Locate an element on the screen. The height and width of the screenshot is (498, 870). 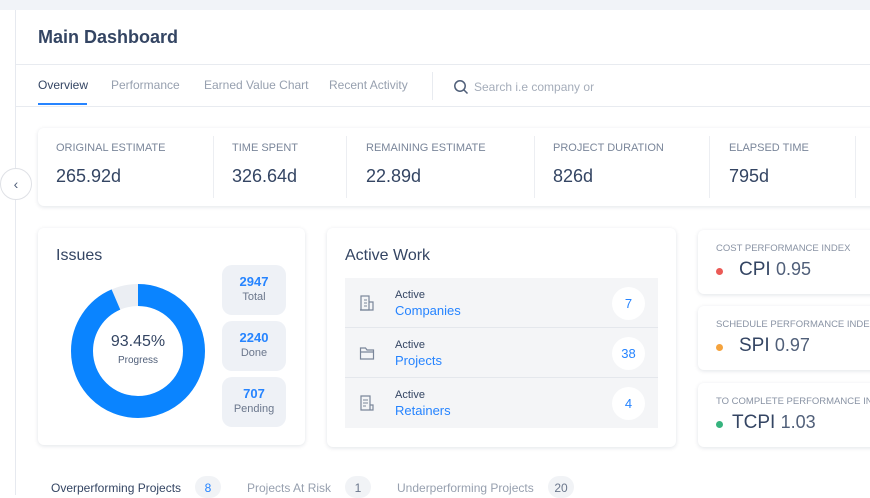
pill-label: Done is located at coordinates (254, 353).